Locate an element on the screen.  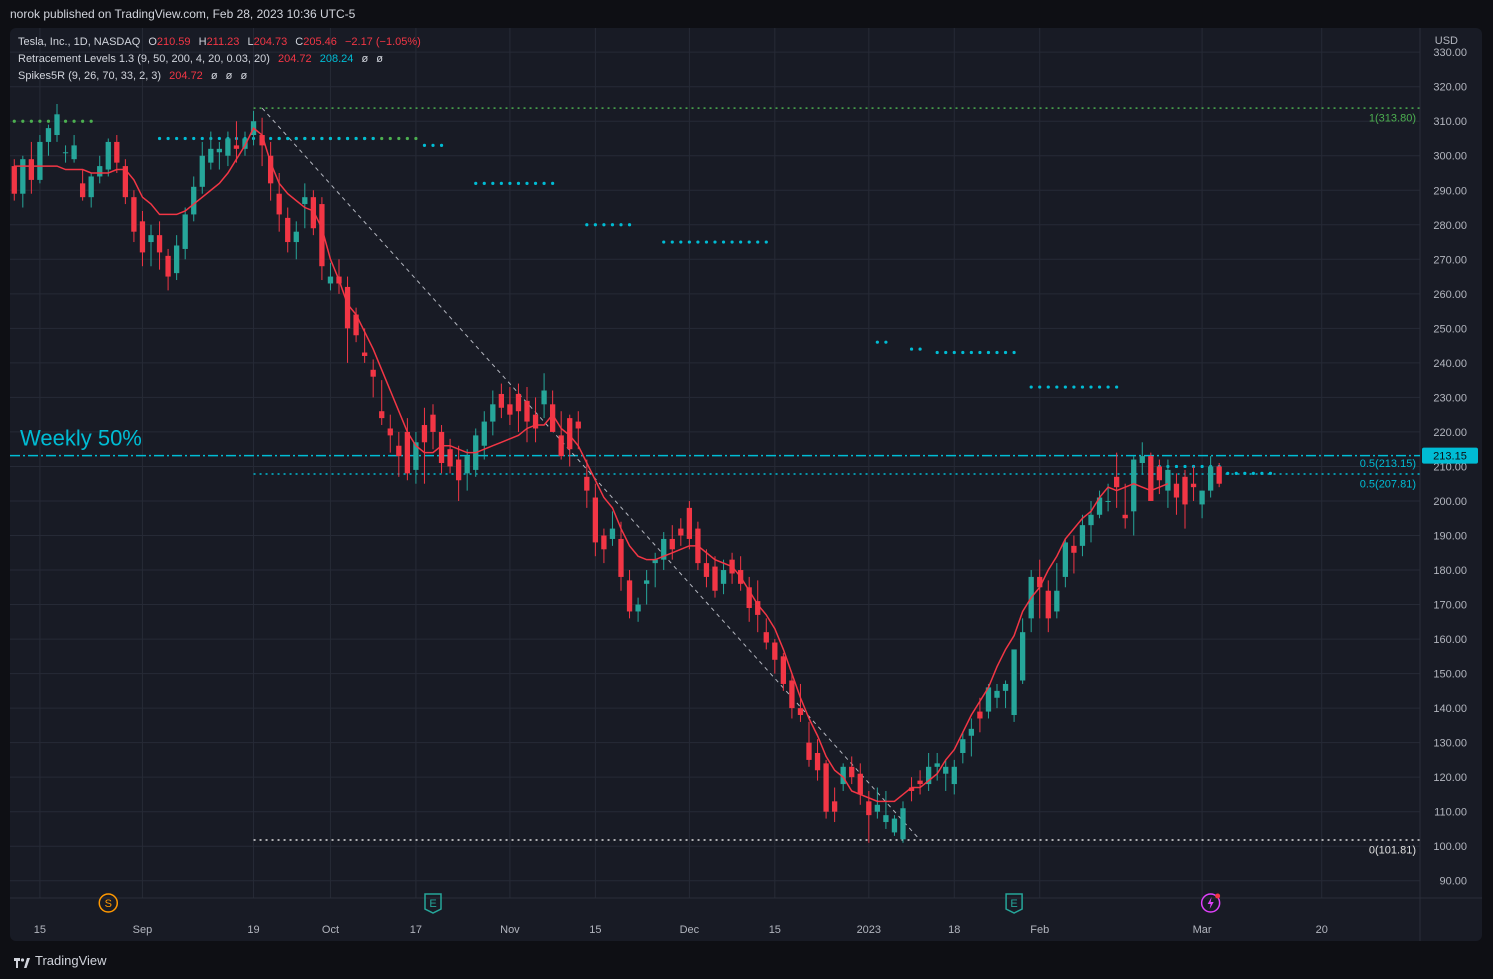
y-tick-label: 270.00 is located at coordinates (1450, 260).